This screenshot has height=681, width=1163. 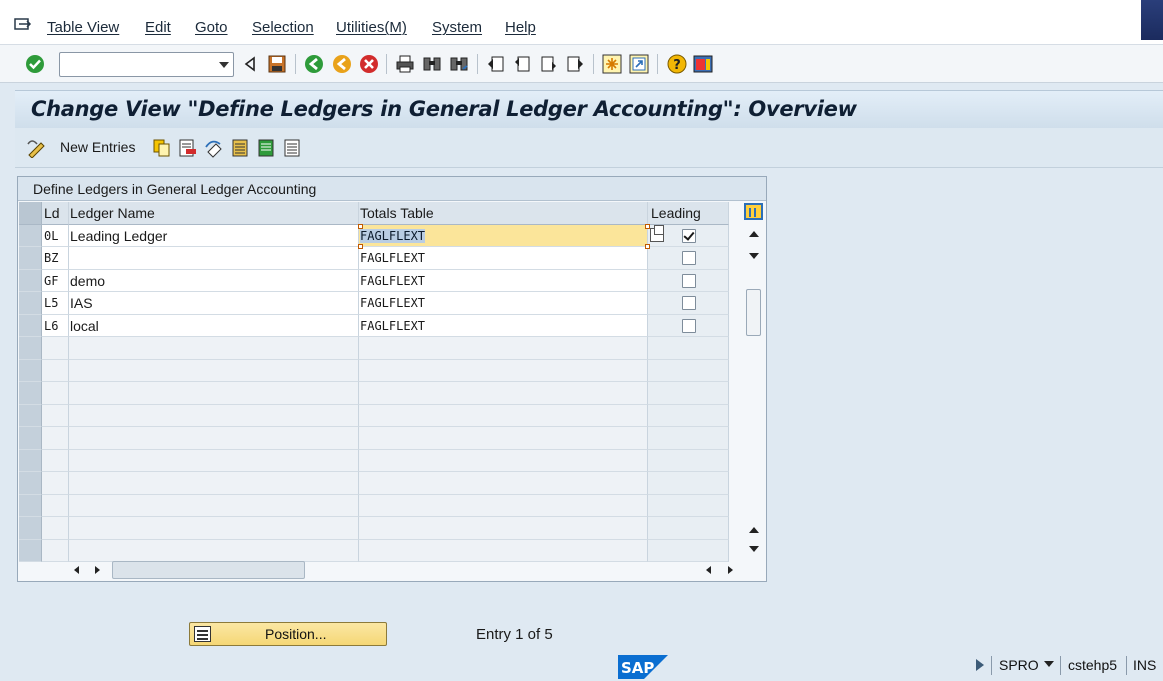 What do you see at coordinates (405, 64) in the screenshot?
I see `print-icon` at bounding box center [405, 64].